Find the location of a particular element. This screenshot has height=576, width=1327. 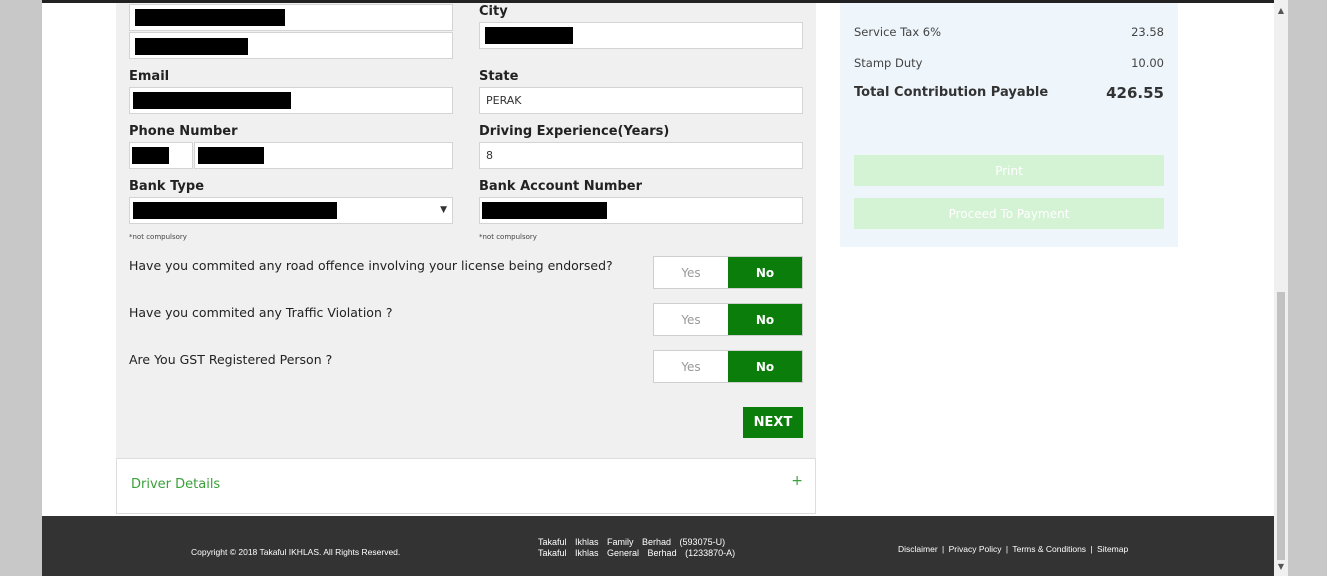

summary-row-service-tax: Service Tax 6% 23.58 is located at coordinates (1009, 32).